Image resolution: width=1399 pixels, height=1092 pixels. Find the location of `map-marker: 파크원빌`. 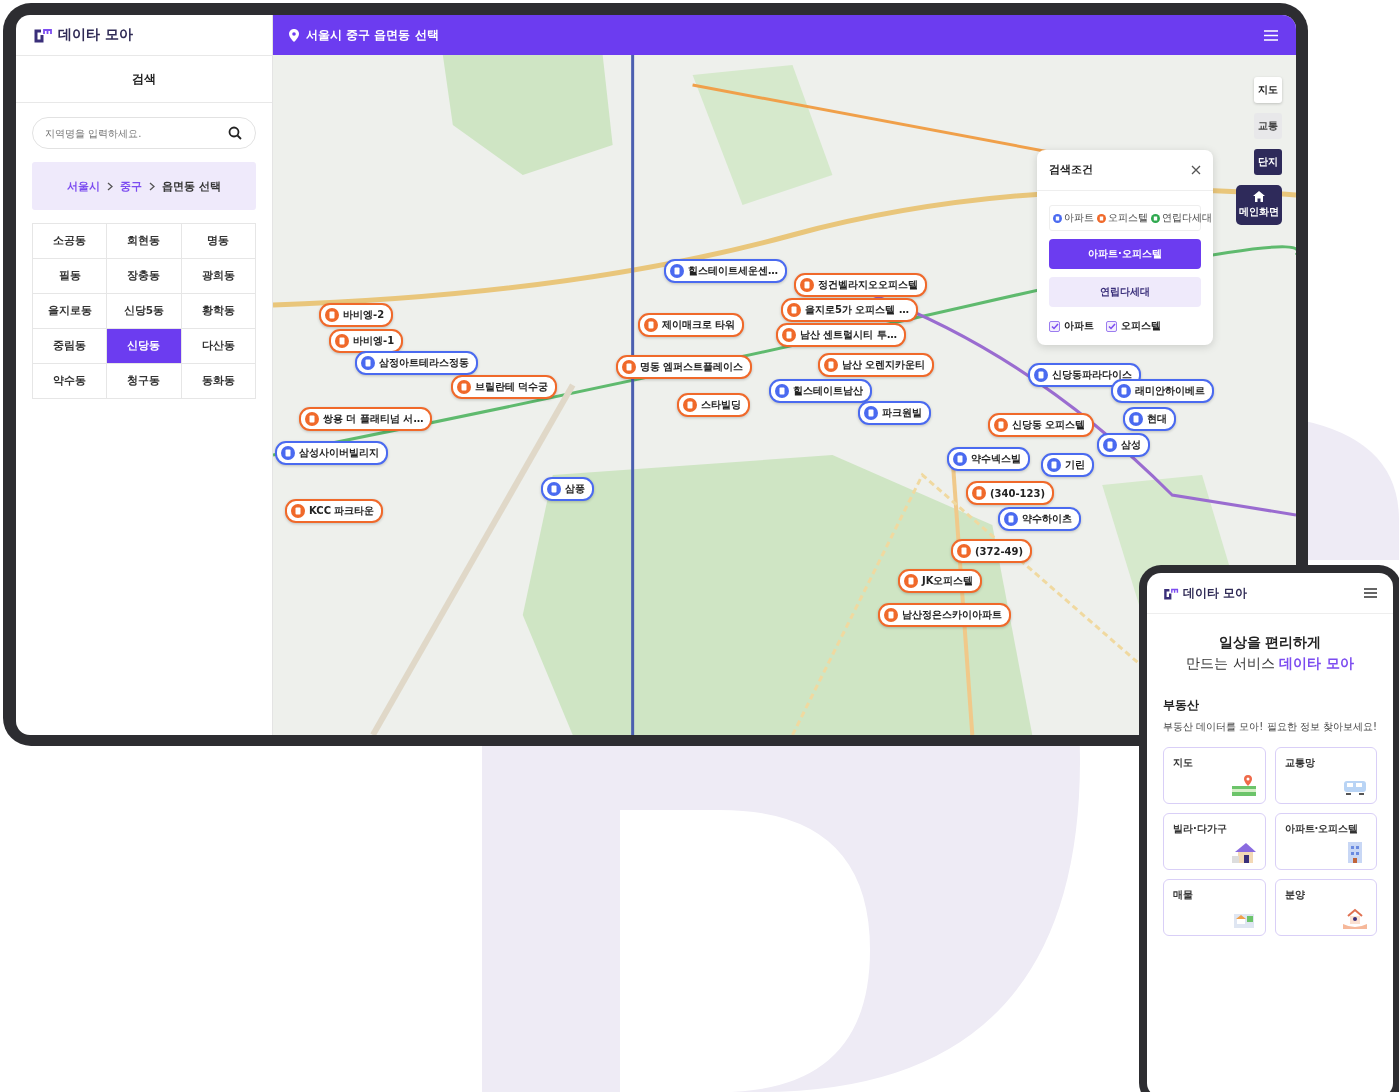

map-marker: 파크원빌 is located at coordinates (894, 413).